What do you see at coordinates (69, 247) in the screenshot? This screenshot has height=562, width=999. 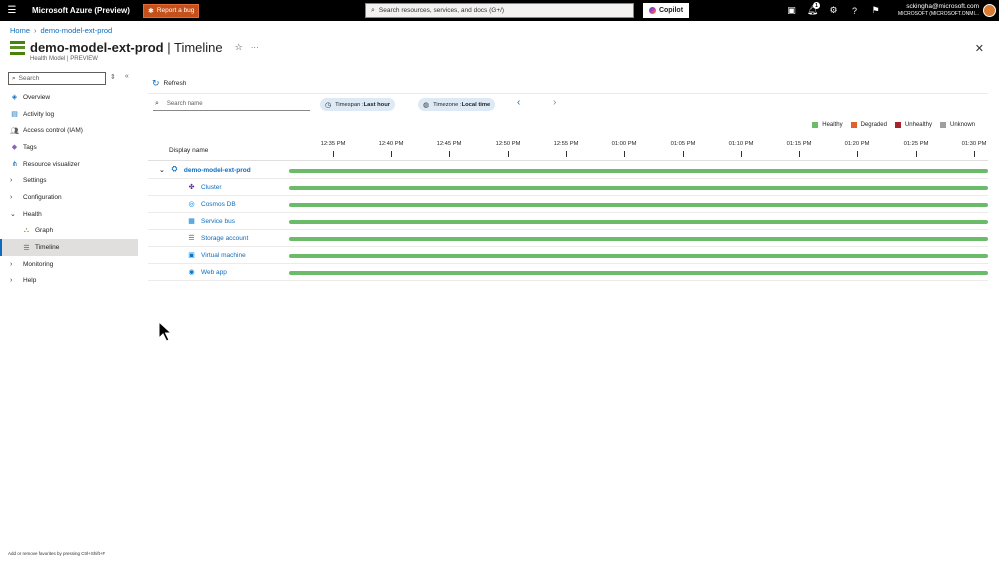 I see `sidebar-item-timeline: ☰ Timeline` at bounding box center [69, 247].